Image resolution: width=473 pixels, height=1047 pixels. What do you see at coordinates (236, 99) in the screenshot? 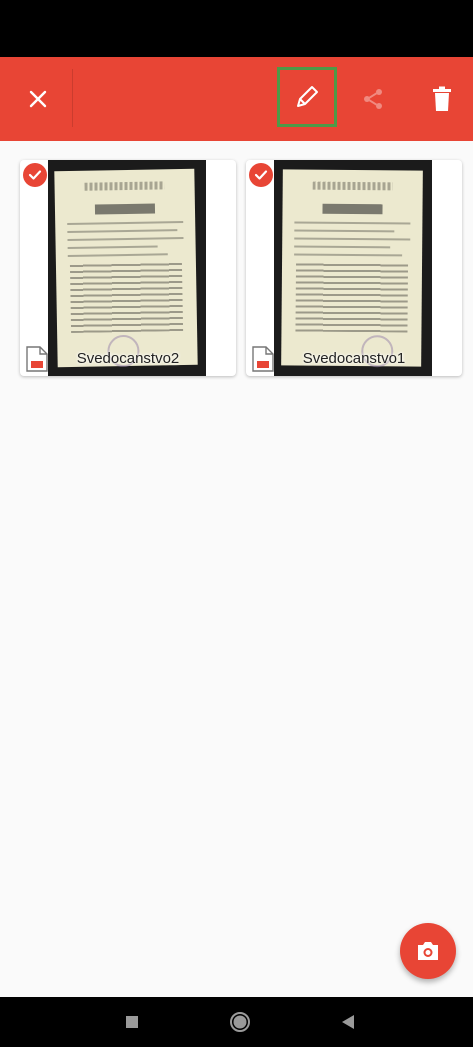
I see `toolbar` at bounding box center [236, 99].